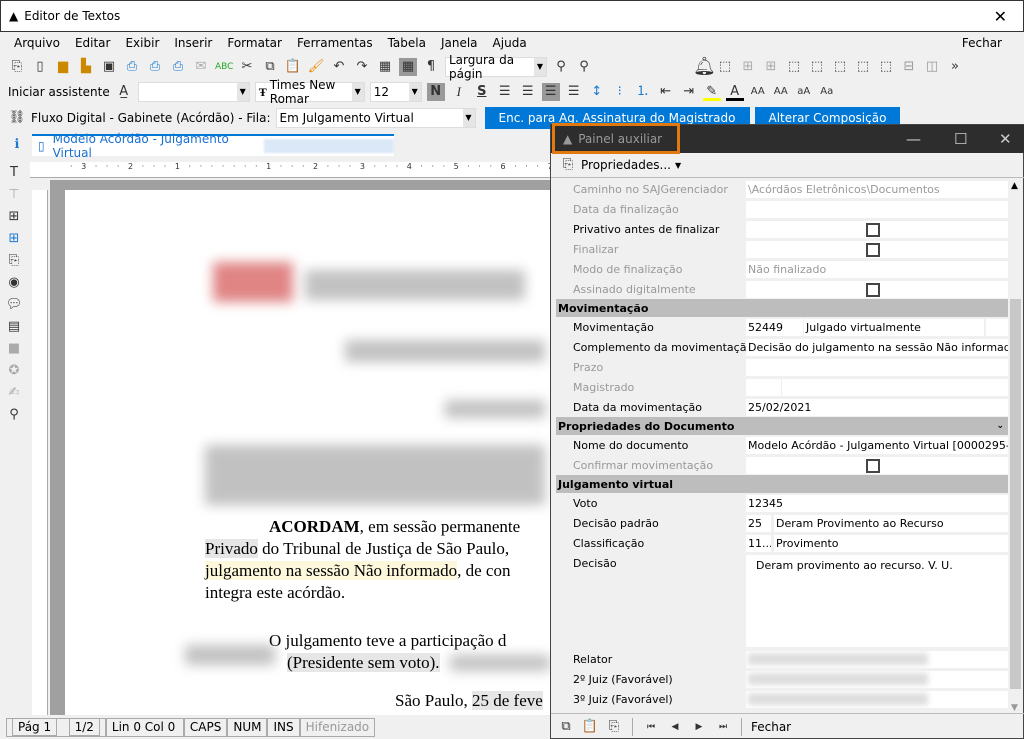  What do you see at coordinates (459, 92) in the screenshot?
I see `italic-button: I` at bounding box center [459, 92].